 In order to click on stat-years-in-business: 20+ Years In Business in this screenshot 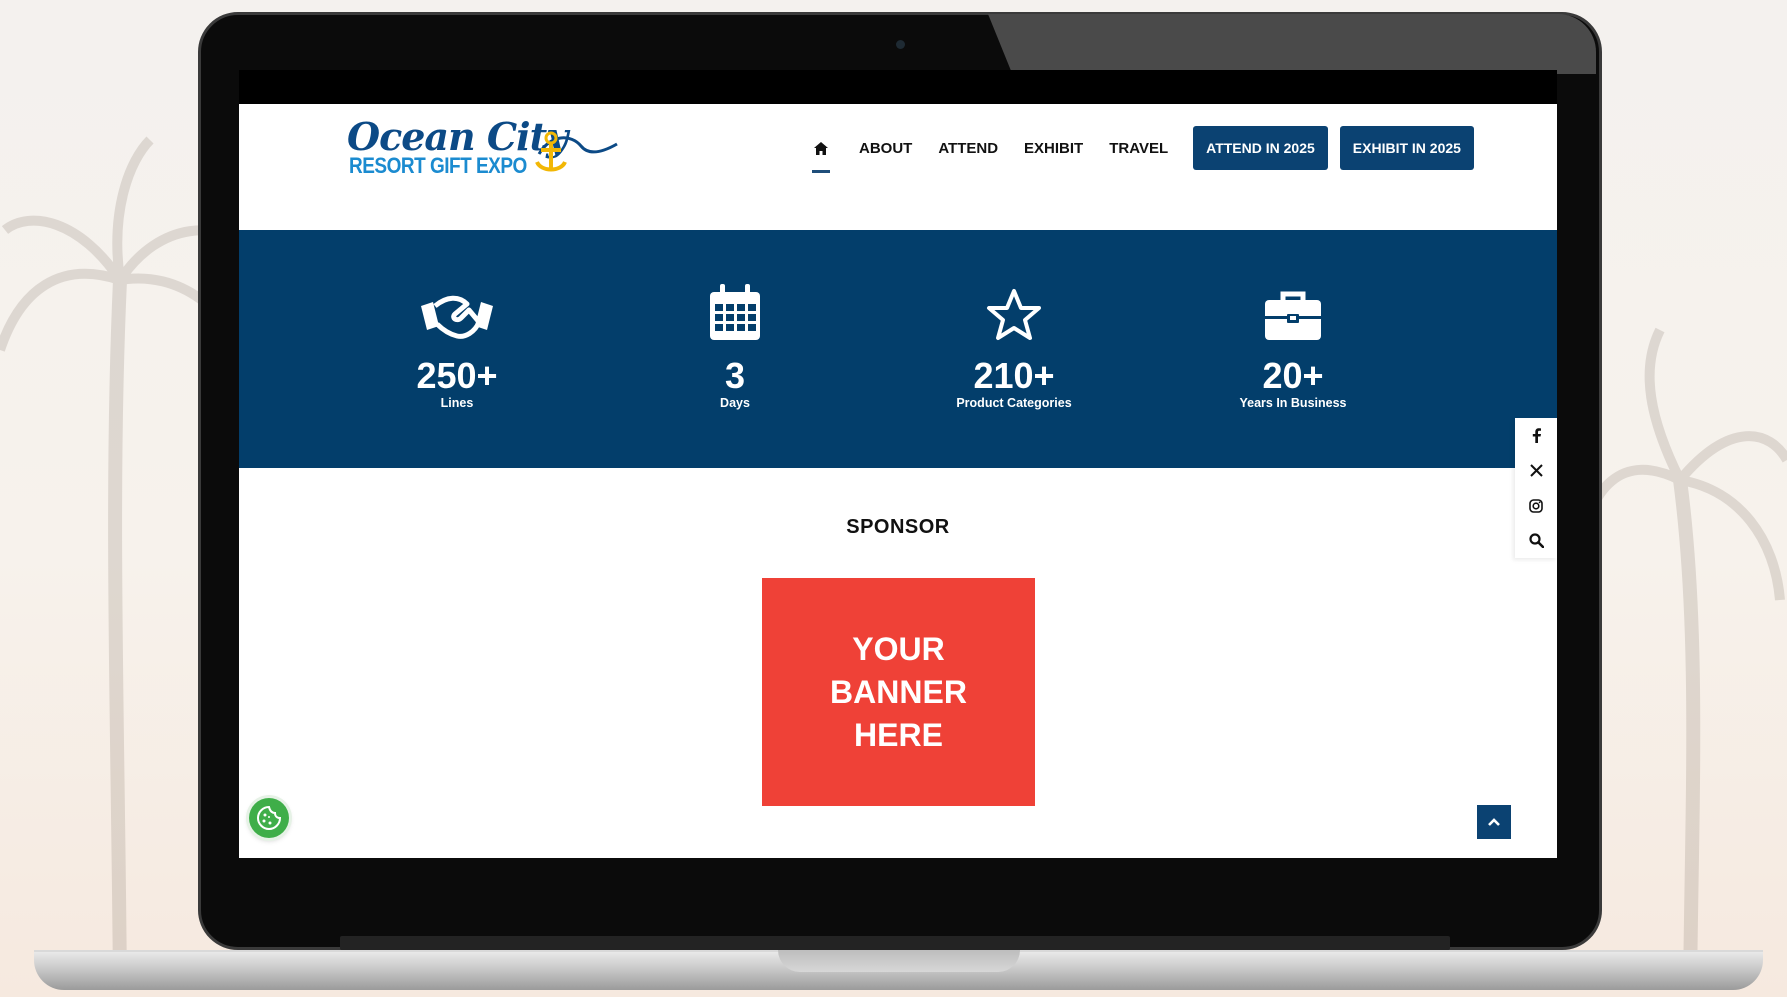, I will do `click(1293, 345)`.